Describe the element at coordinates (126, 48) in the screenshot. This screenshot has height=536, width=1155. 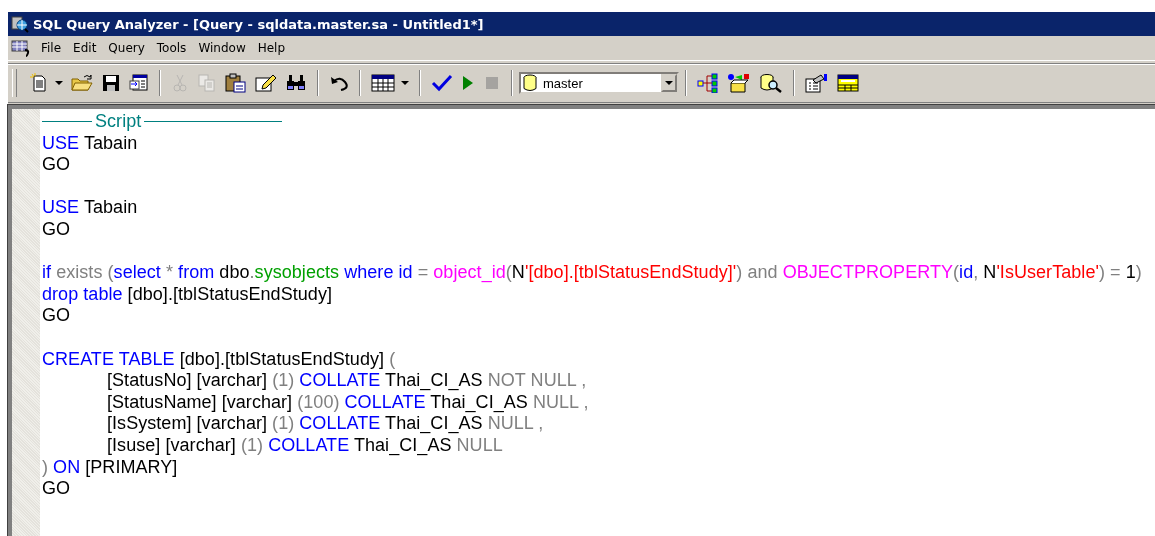
I see `menu-item: Query` at that location.